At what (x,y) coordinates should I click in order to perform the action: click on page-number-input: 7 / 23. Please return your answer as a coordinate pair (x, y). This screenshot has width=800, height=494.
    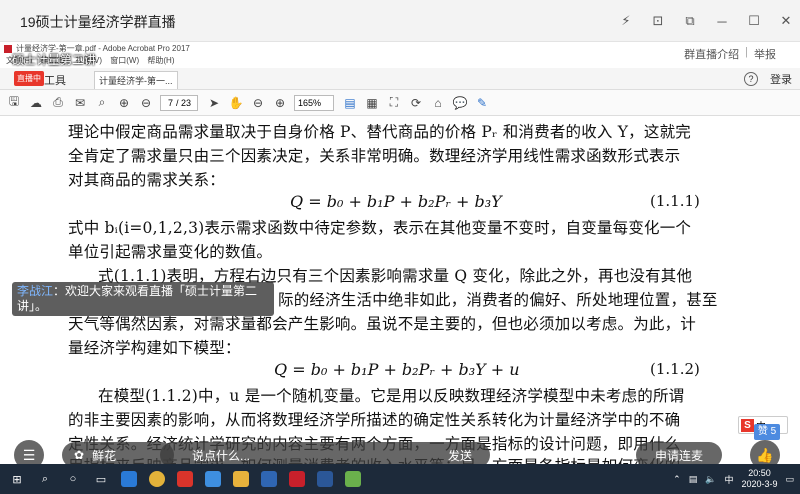
    Looking at the image, I should click on (179, 102).